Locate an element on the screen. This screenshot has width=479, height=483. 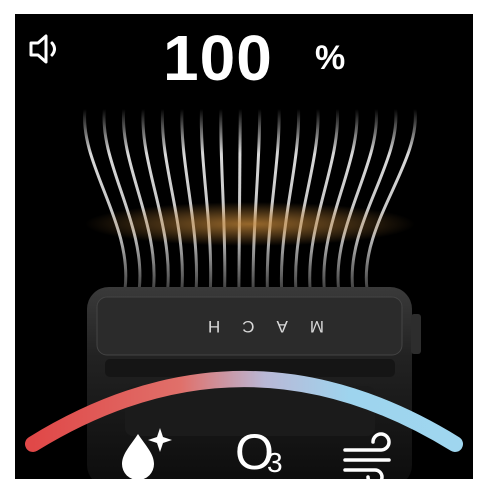
brand-engraving: MACH is located at coordinates (255, 326).